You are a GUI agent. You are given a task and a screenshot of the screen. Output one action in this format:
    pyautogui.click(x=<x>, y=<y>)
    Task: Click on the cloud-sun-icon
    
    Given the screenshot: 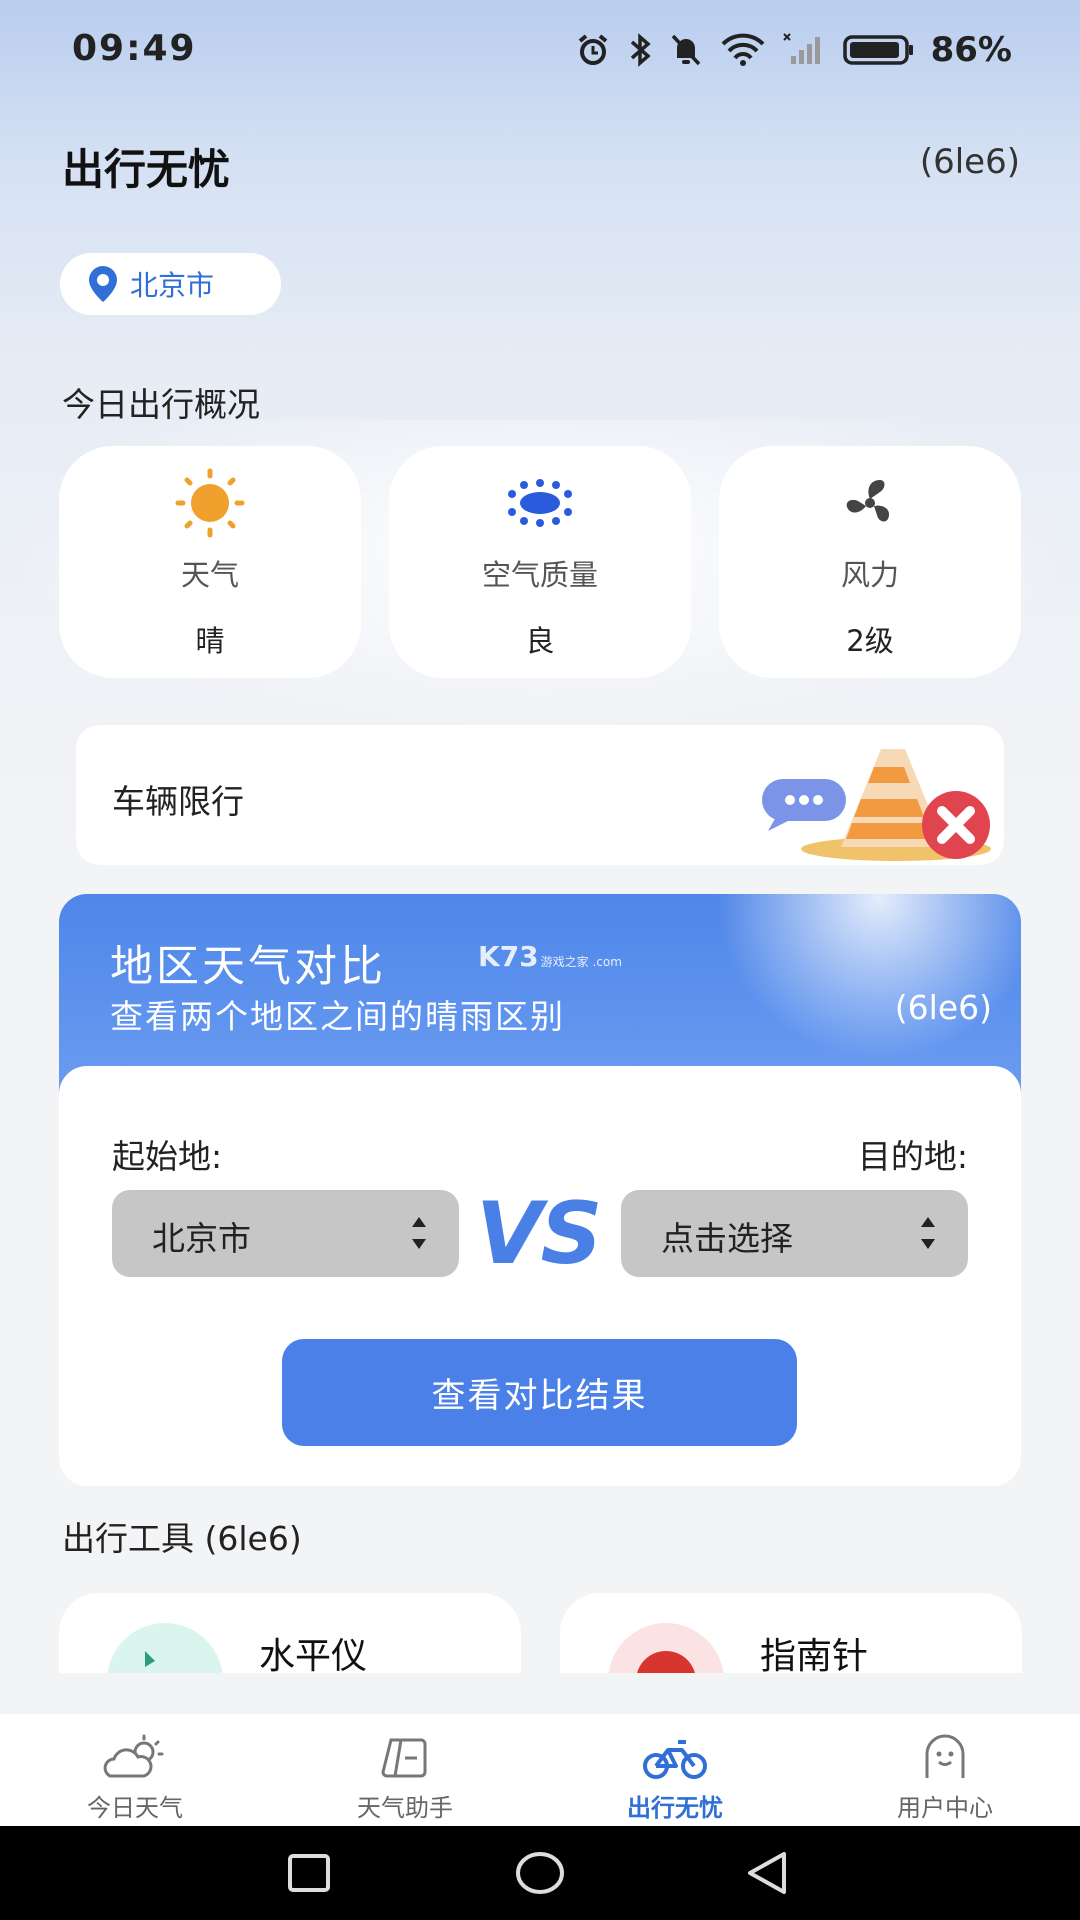 What is the action you would take?
    pyautogui.click(x=133, y=1756)
    